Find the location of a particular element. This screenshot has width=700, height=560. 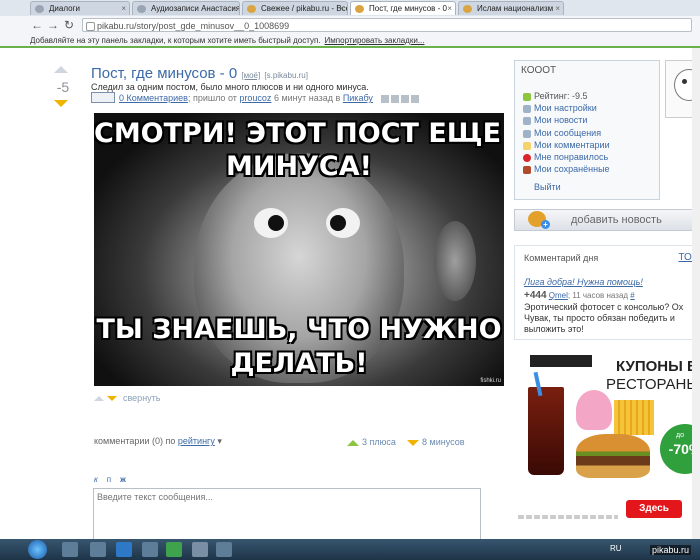

baby-ear is located at coordinates (455, 261).